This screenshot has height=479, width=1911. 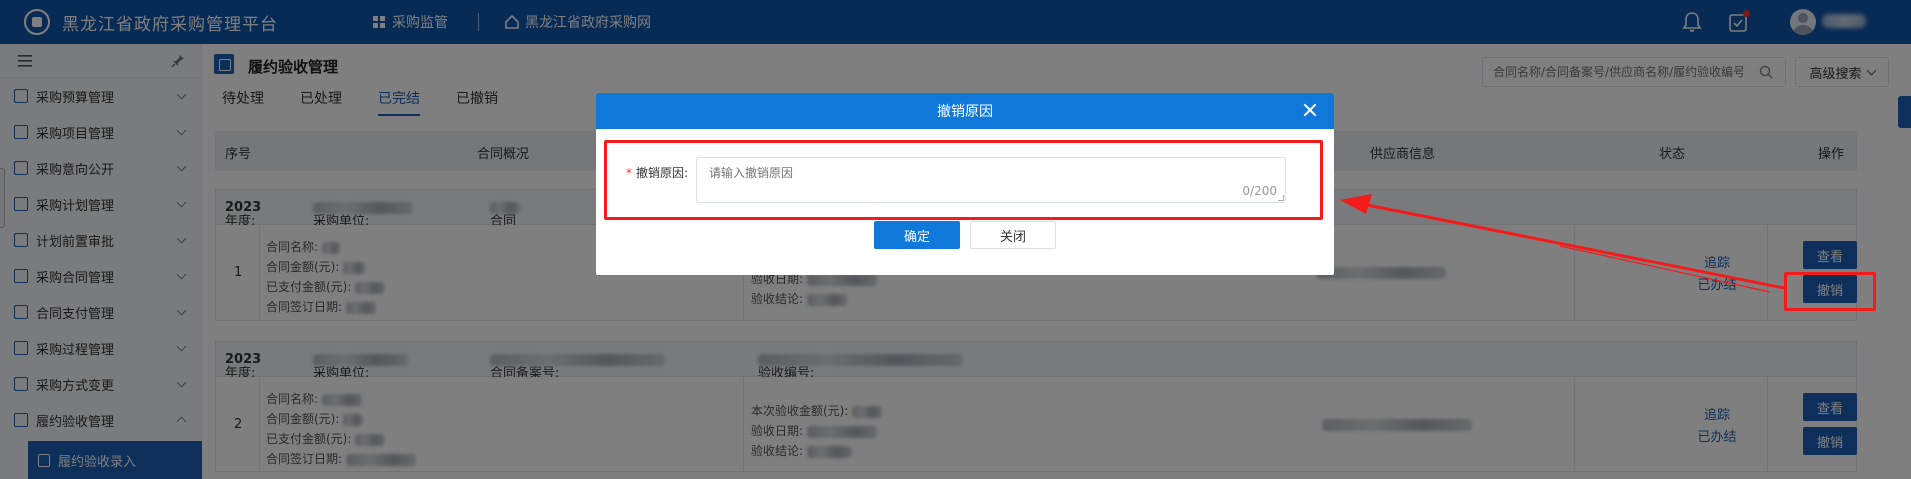 What do you see at coordinates (1830, 291) in the screenshot?
I see `annotation-highlight-revoke` at bounding box center [1830, 291].